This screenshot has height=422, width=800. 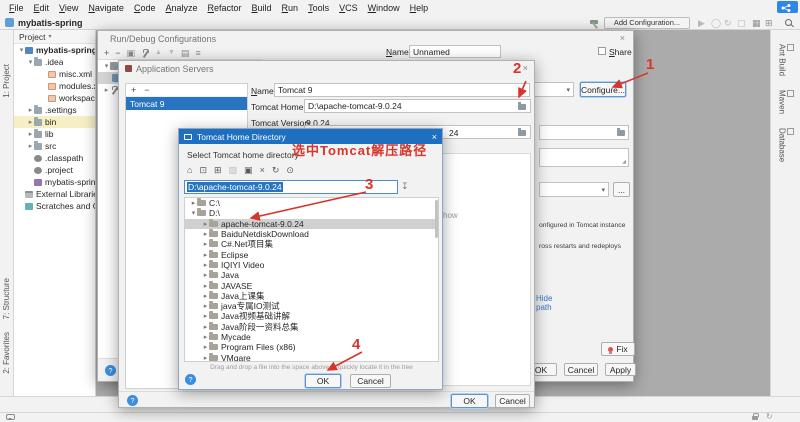 I want to click on project-tree-row: External Libraries, so click(x=54, y=194).